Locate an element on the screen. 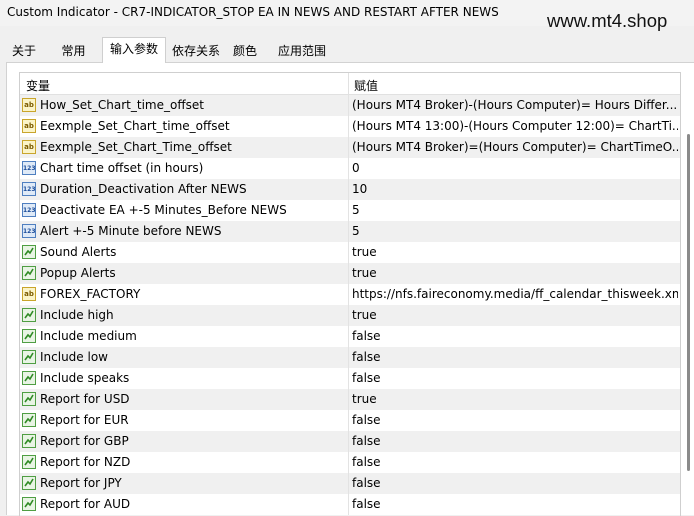  variable-value: 10 is located at coordinates (515, 189).